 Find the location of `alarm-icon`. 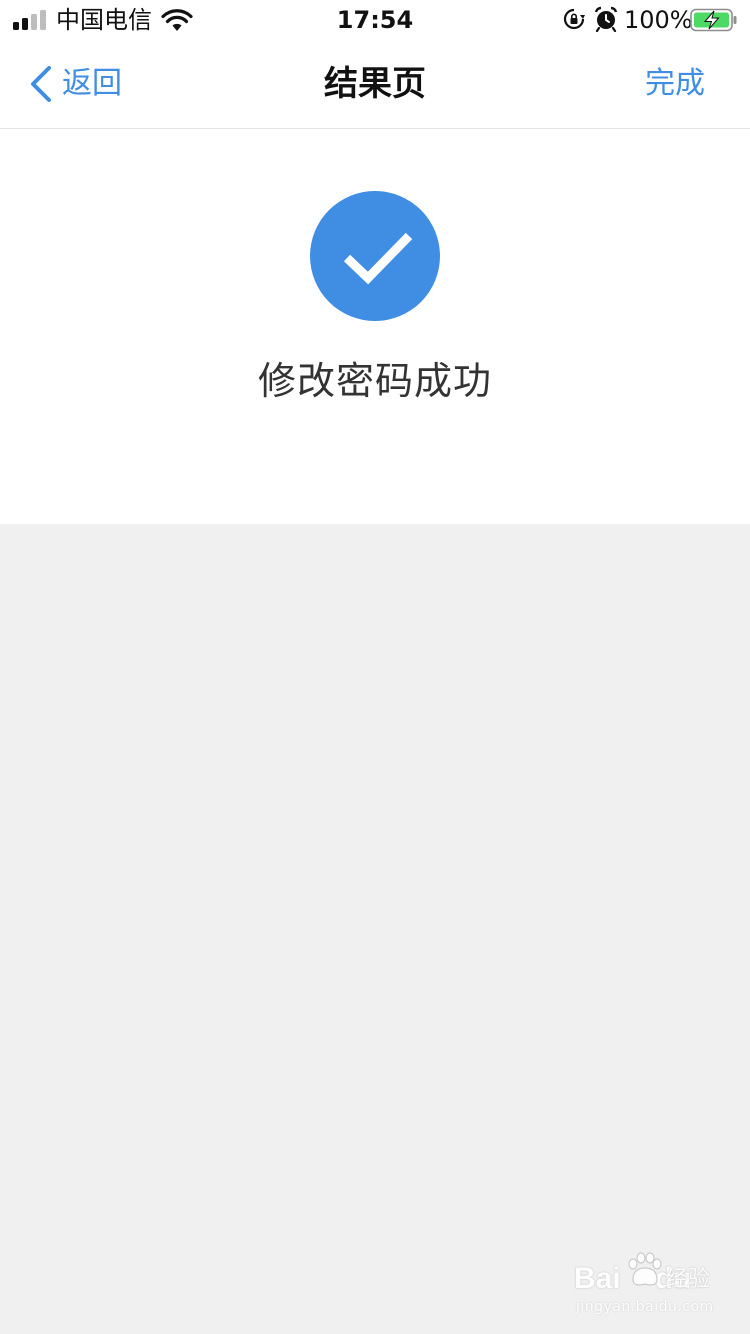

alarm-icon is located at coordinates (606, 19).